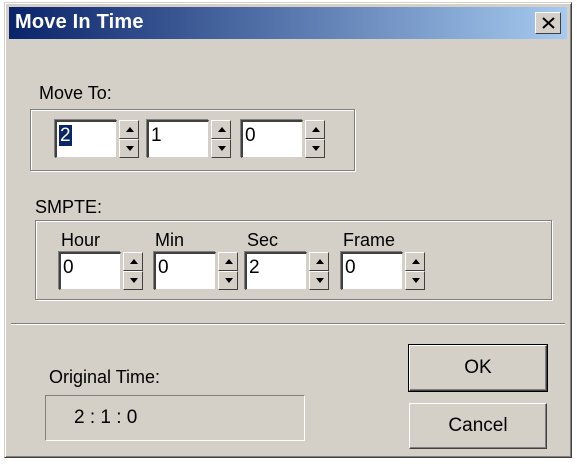 The width and height of the screenshot is (577, 465). Describe the element at coordinates (81, 240) in the screenshot. I see `hour-label: Hour` at that location.